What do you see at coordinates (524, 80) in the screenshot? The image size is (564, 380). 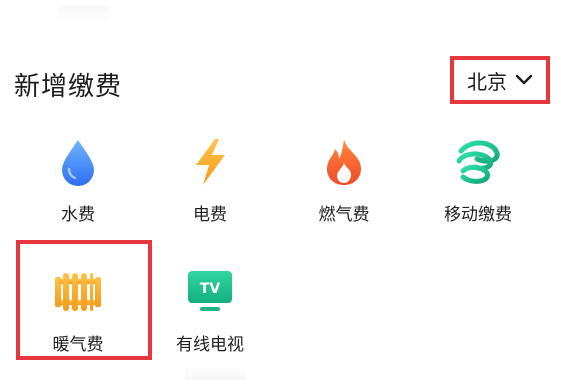 I see `chevron-down-icon` at bounding box center [524, 80].